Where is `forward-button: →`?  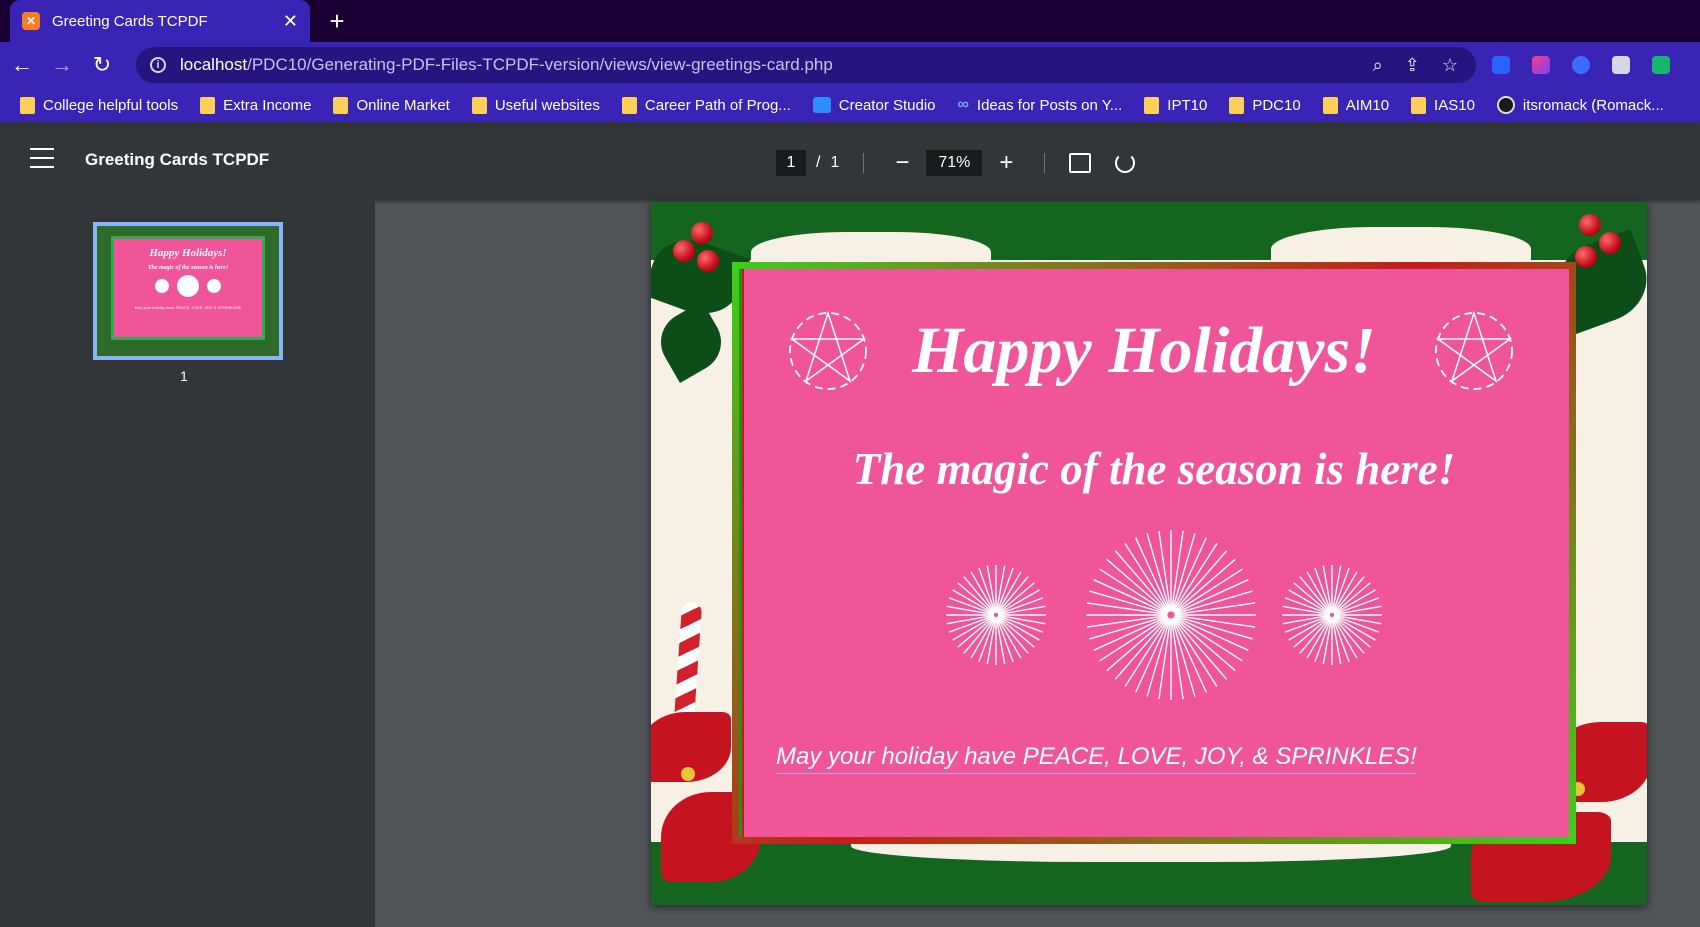 forward-button: → is located at coordinates (62, 65).